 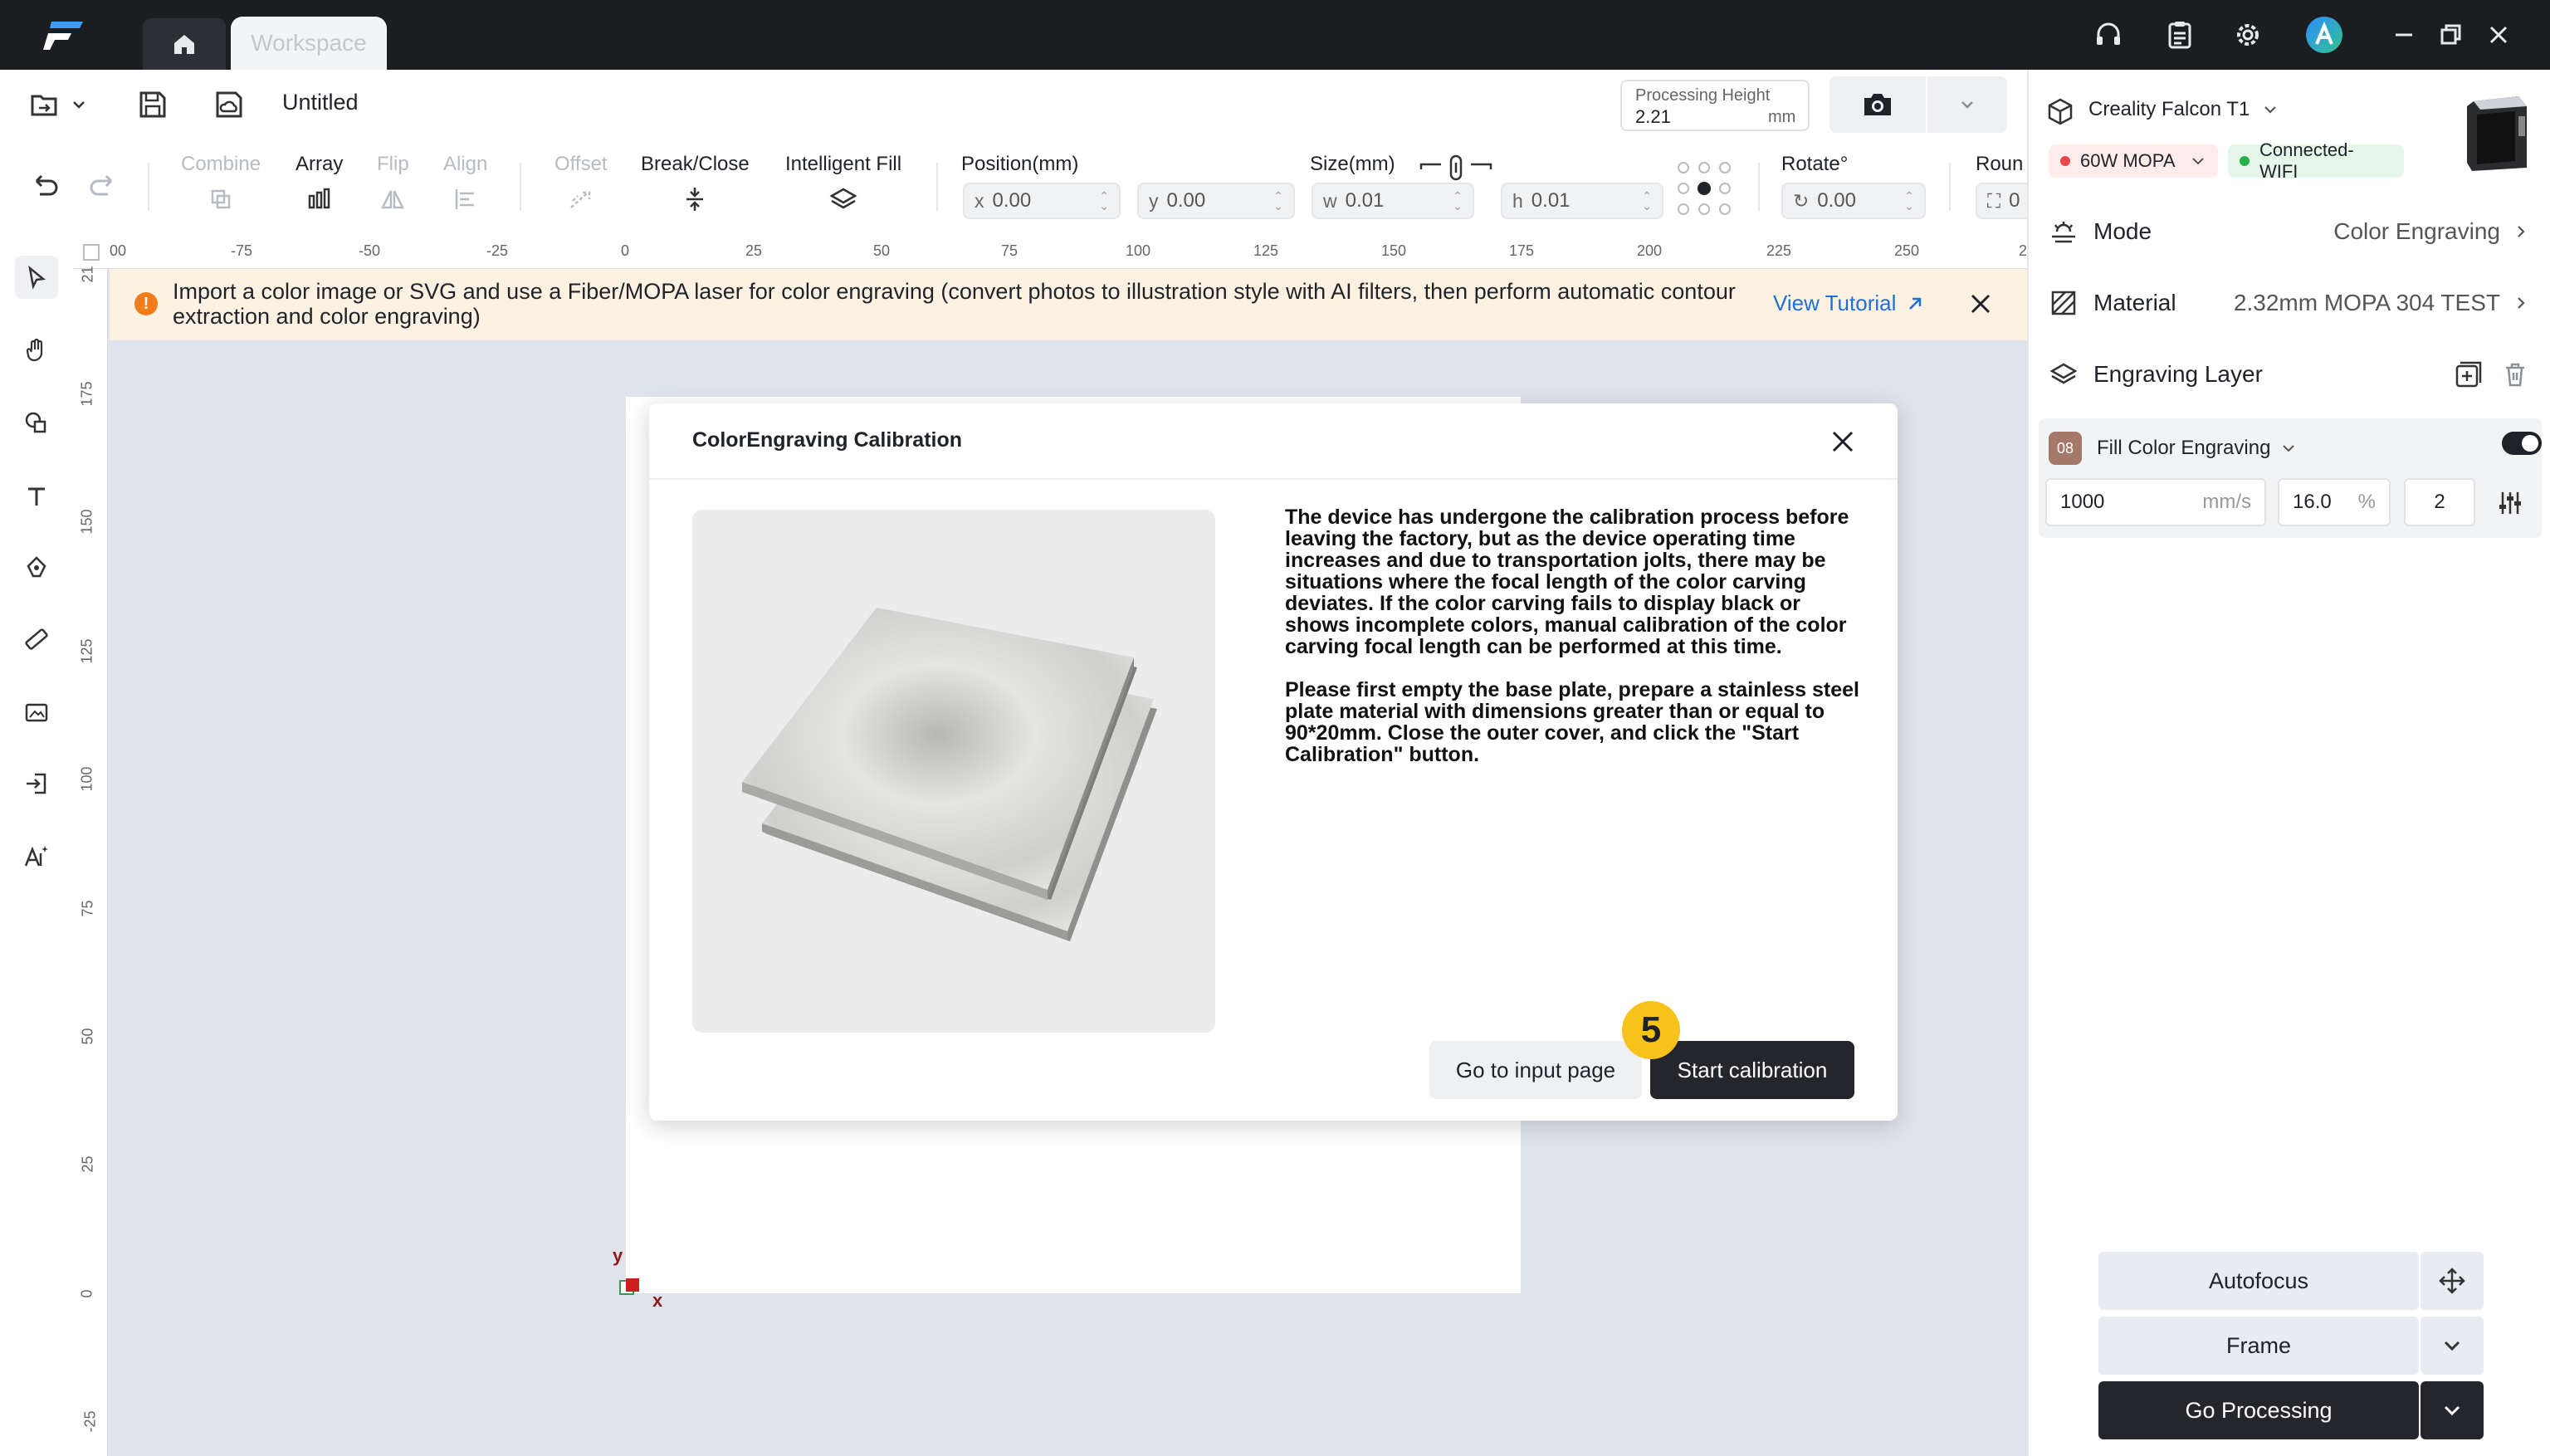 What do you see at coordinates (2324, 35) in the screenshot?
I see `avatar` at bounding box center [2324, 35].